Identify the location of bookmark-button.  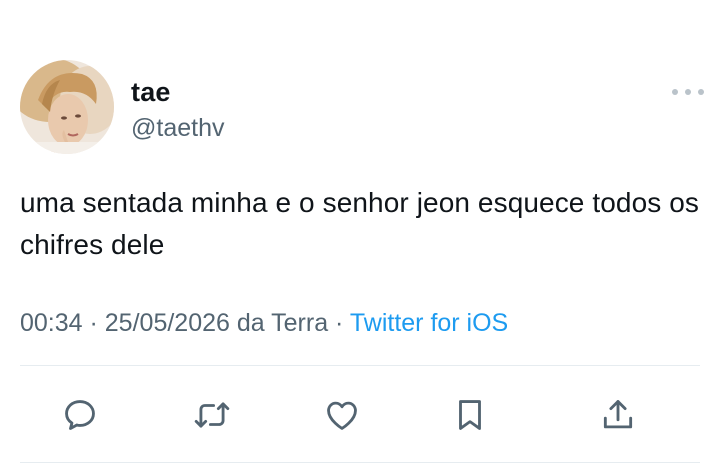
(470, 415).